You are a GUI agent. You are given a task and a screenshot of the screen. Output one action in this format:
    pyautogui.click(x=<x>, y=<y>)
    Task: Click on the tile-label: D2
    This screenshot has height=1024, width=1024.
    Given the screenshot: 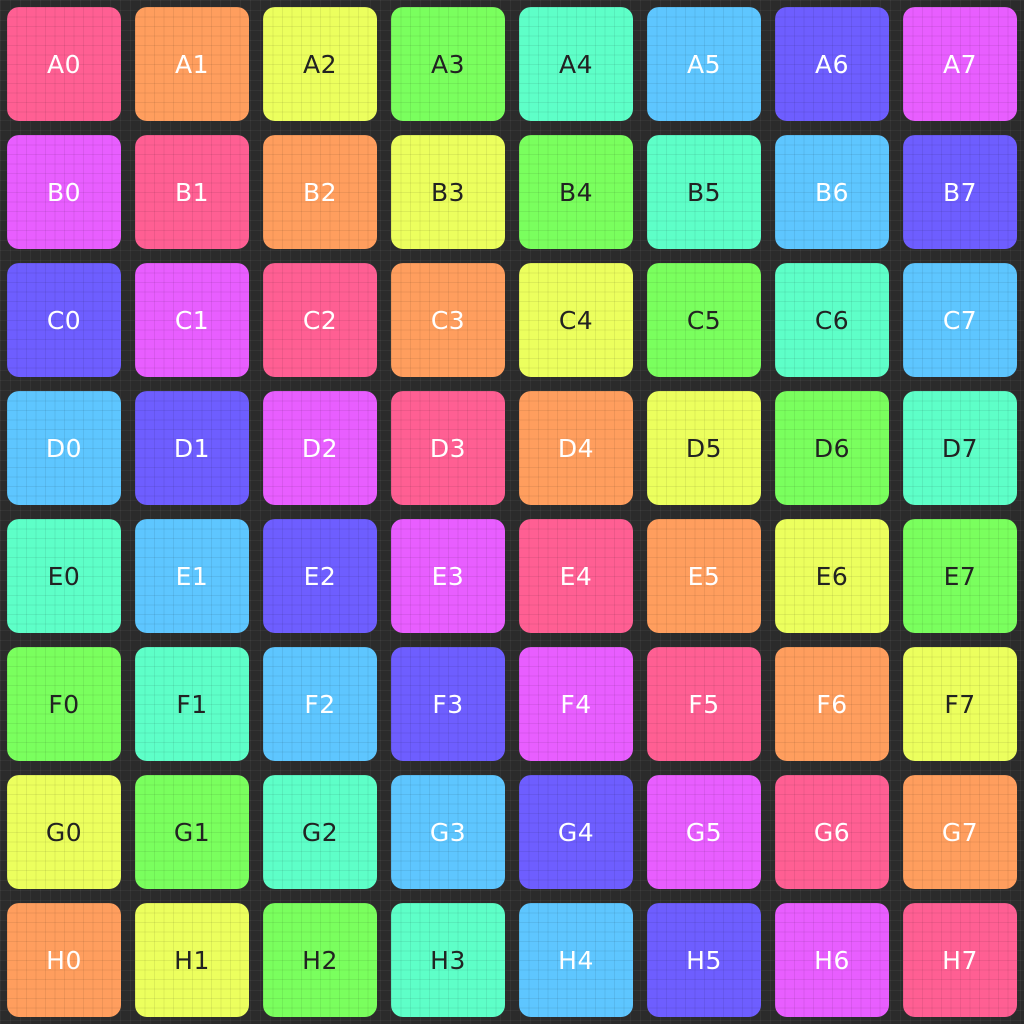 What is the action you would take?
    pyautogui.click(x=320, y=448)
    